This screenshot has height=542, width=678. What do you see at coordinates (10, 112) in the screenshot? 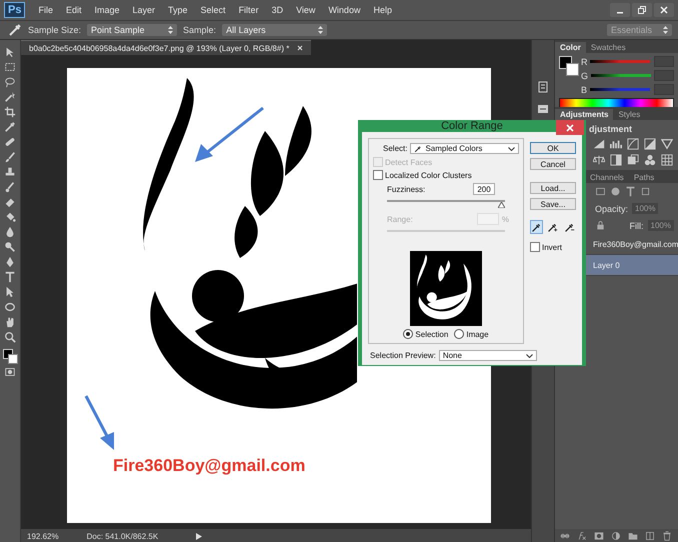
I see `crop-icon` at bounding box center [10, 112].